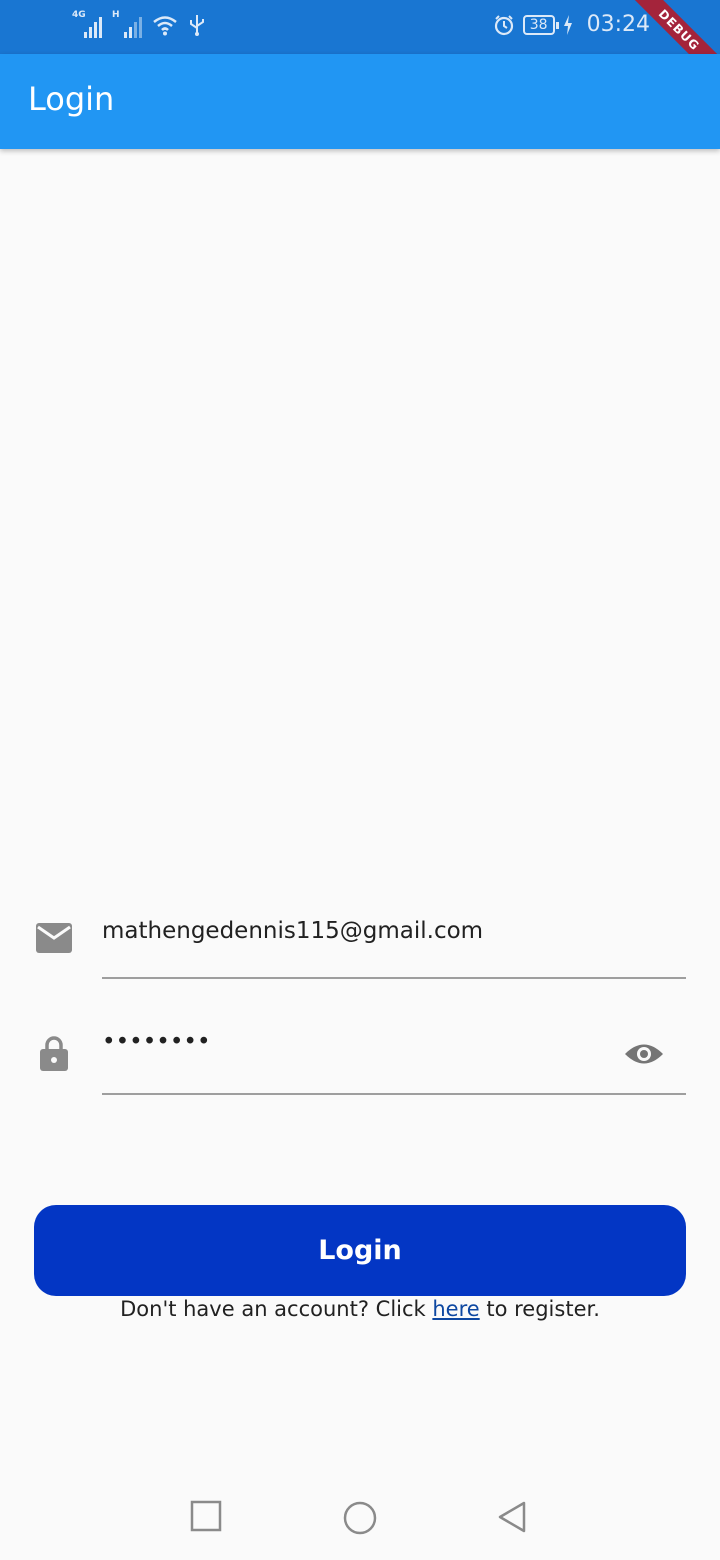 The width and height of the screenshot is (720, 1560). I want to click on usb-icon, so click(197, 25).